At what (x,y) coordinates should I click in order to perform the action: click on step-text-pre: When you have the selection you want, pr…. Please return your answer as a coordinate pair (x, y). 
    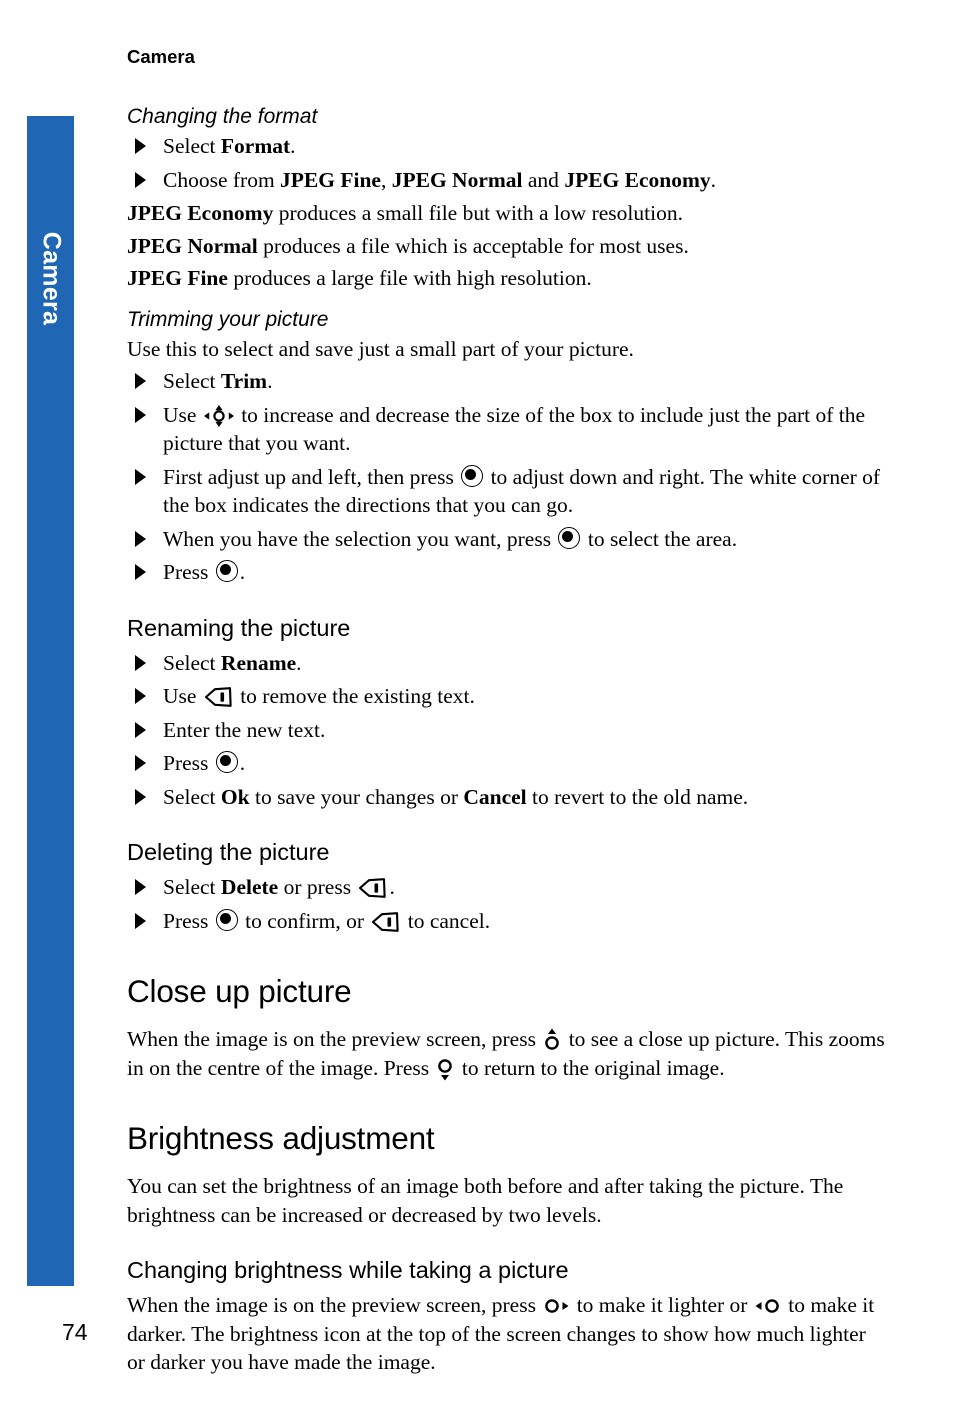
    Looking at the image, I should click on (360, 538).